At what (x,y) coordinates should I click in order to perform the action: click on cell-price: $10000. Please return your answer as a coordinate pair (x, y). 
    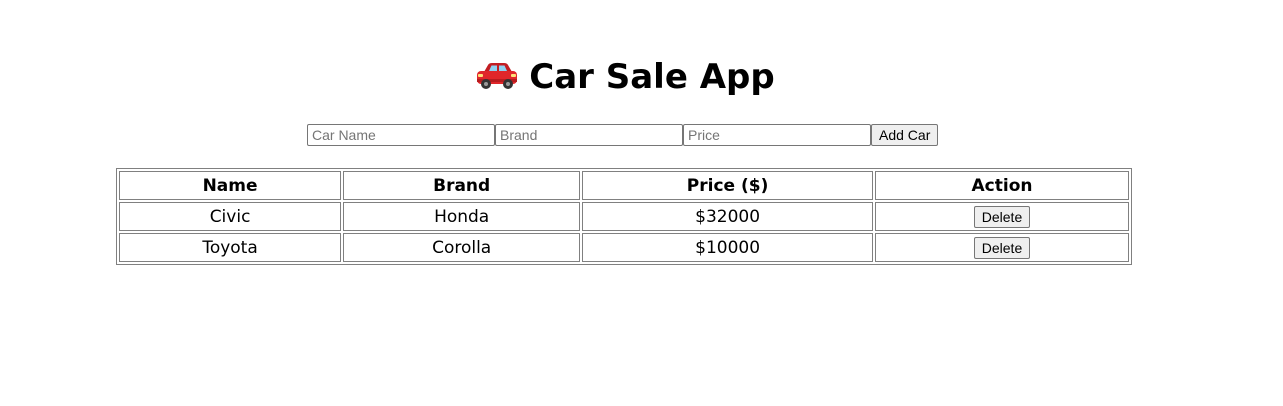
    Looking at the image, I should click on (727, 247).